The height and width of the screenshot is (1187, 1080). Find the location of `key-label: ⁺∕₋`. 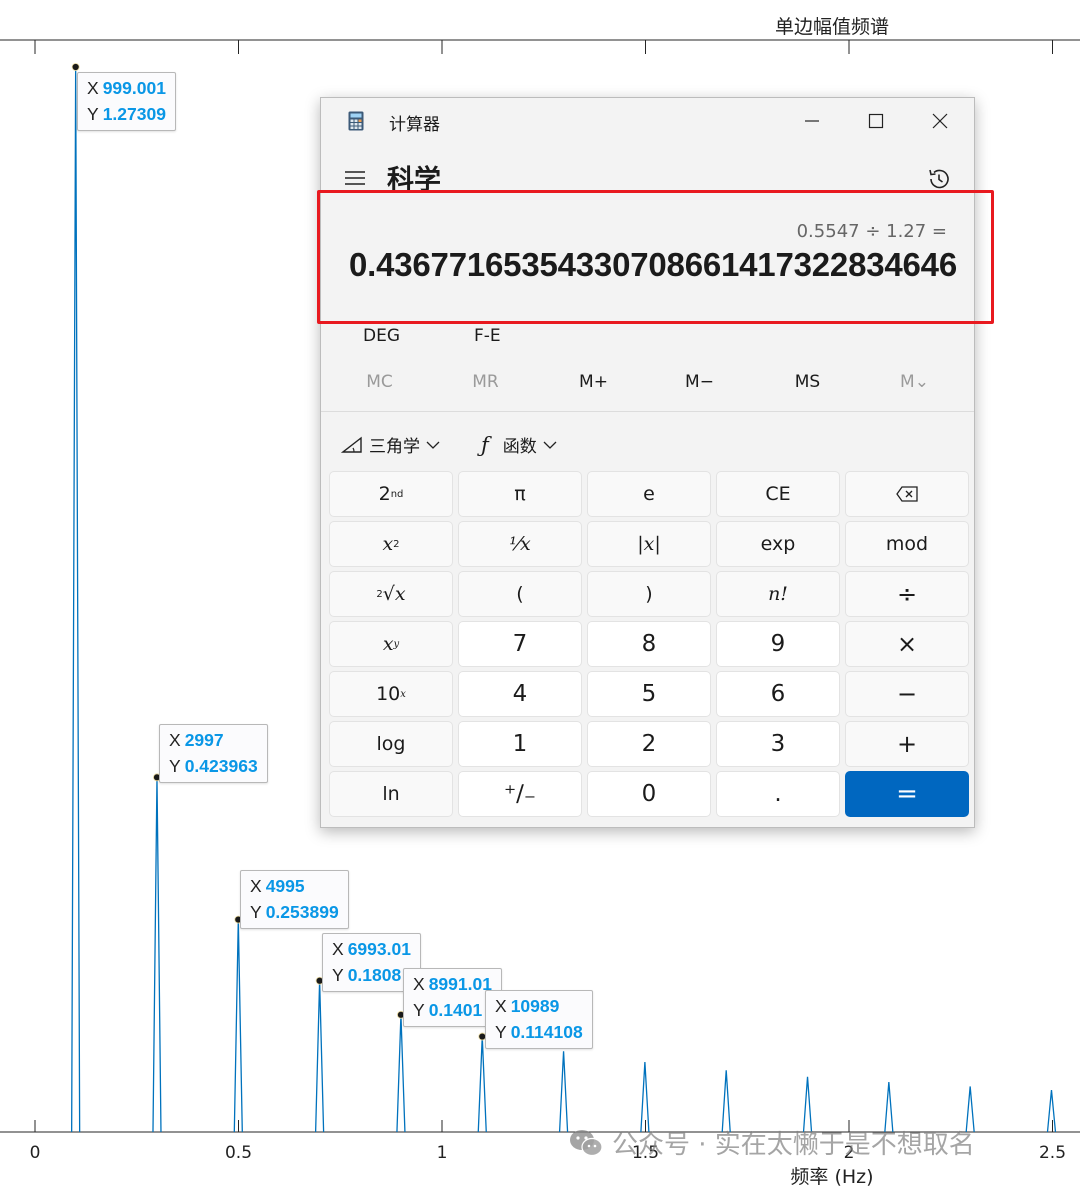

key-label: ⁺∕₋ is located at coordinates (520, 794).